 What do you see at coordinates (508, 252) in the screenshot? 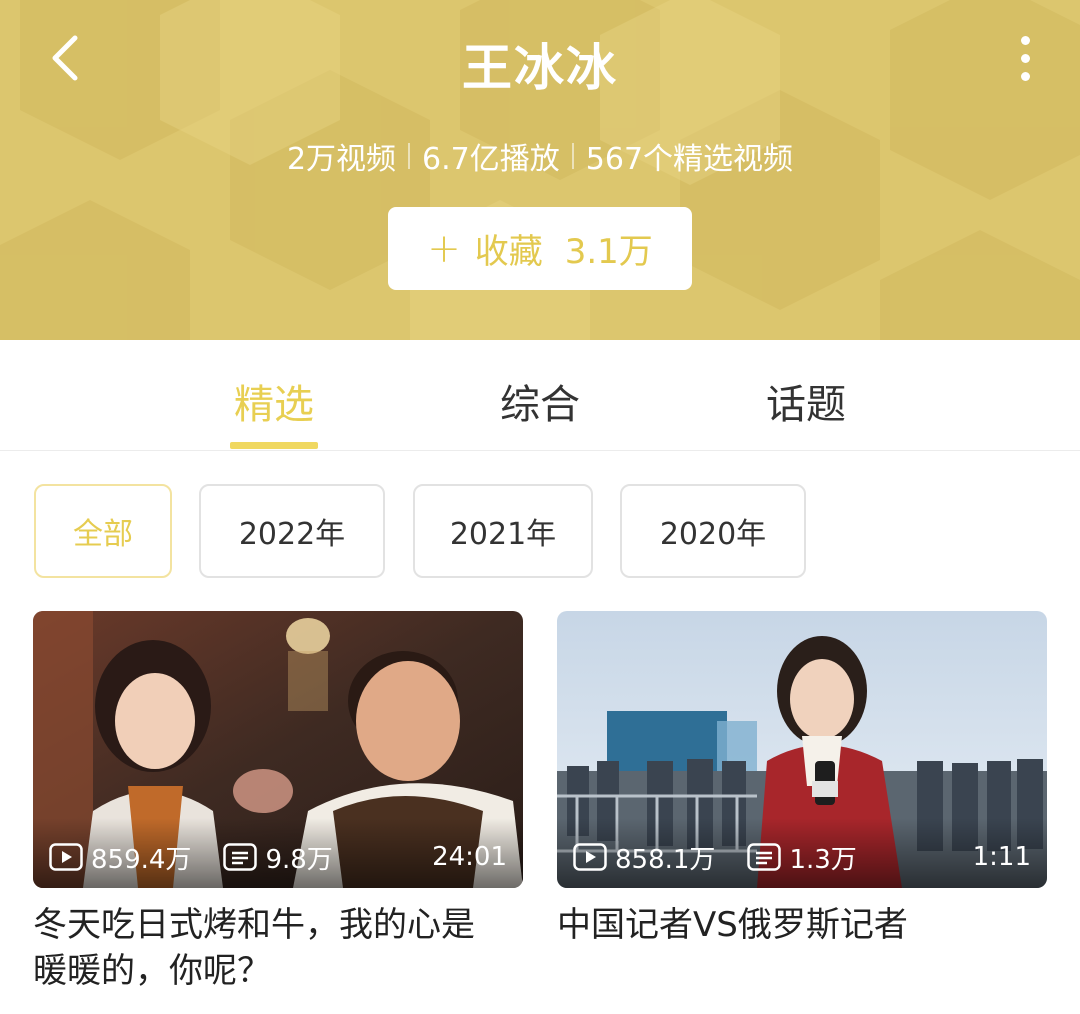
I see `favorite-label: 收藏` at bounding box center [508, 252].